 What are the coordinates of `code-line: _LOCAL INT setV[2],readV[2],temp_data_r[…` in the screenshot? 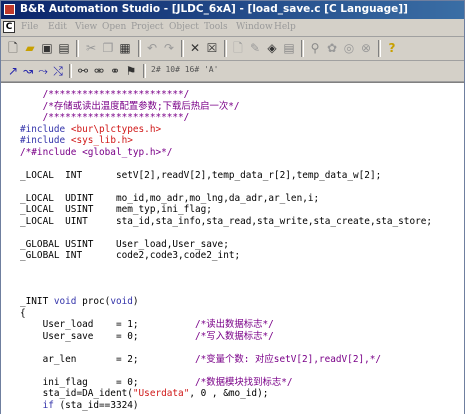 It's located at (200, 176).